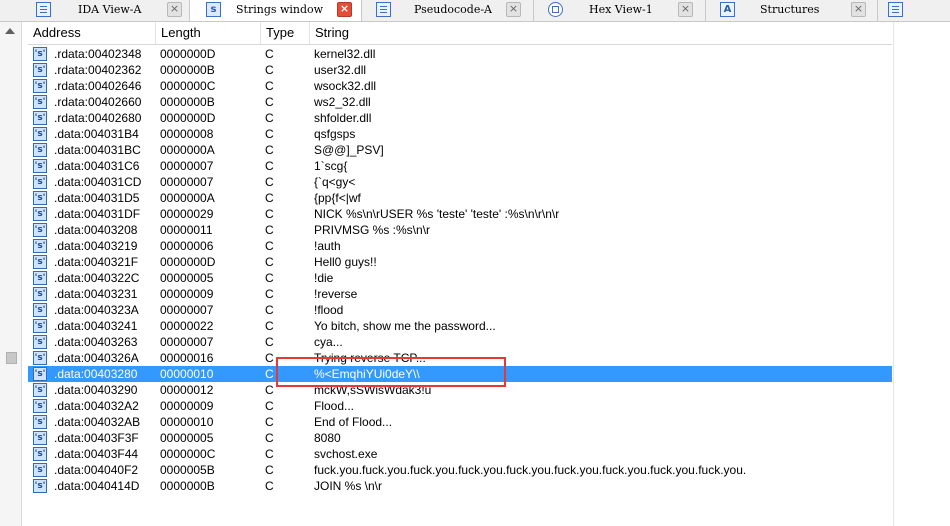  I want to click on hex-icon, so click(555, 9).